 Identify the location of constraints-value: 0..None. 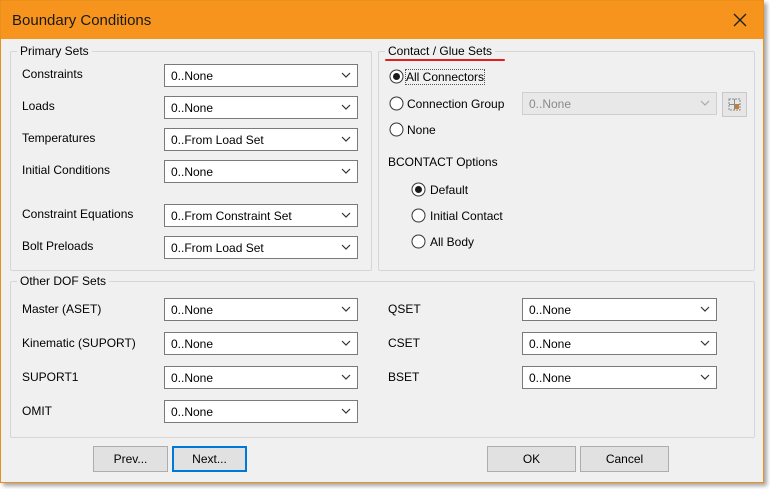
(192, 76).